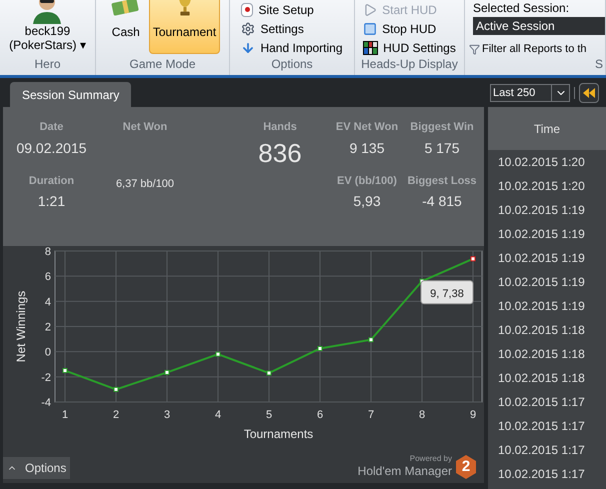 The height and width of the screenshot is (489, 606). What do you see at coordinates (367, 181) in the screenshot?
I see `stat-label: EV (bb/100)` at bounding box center [367, 181].